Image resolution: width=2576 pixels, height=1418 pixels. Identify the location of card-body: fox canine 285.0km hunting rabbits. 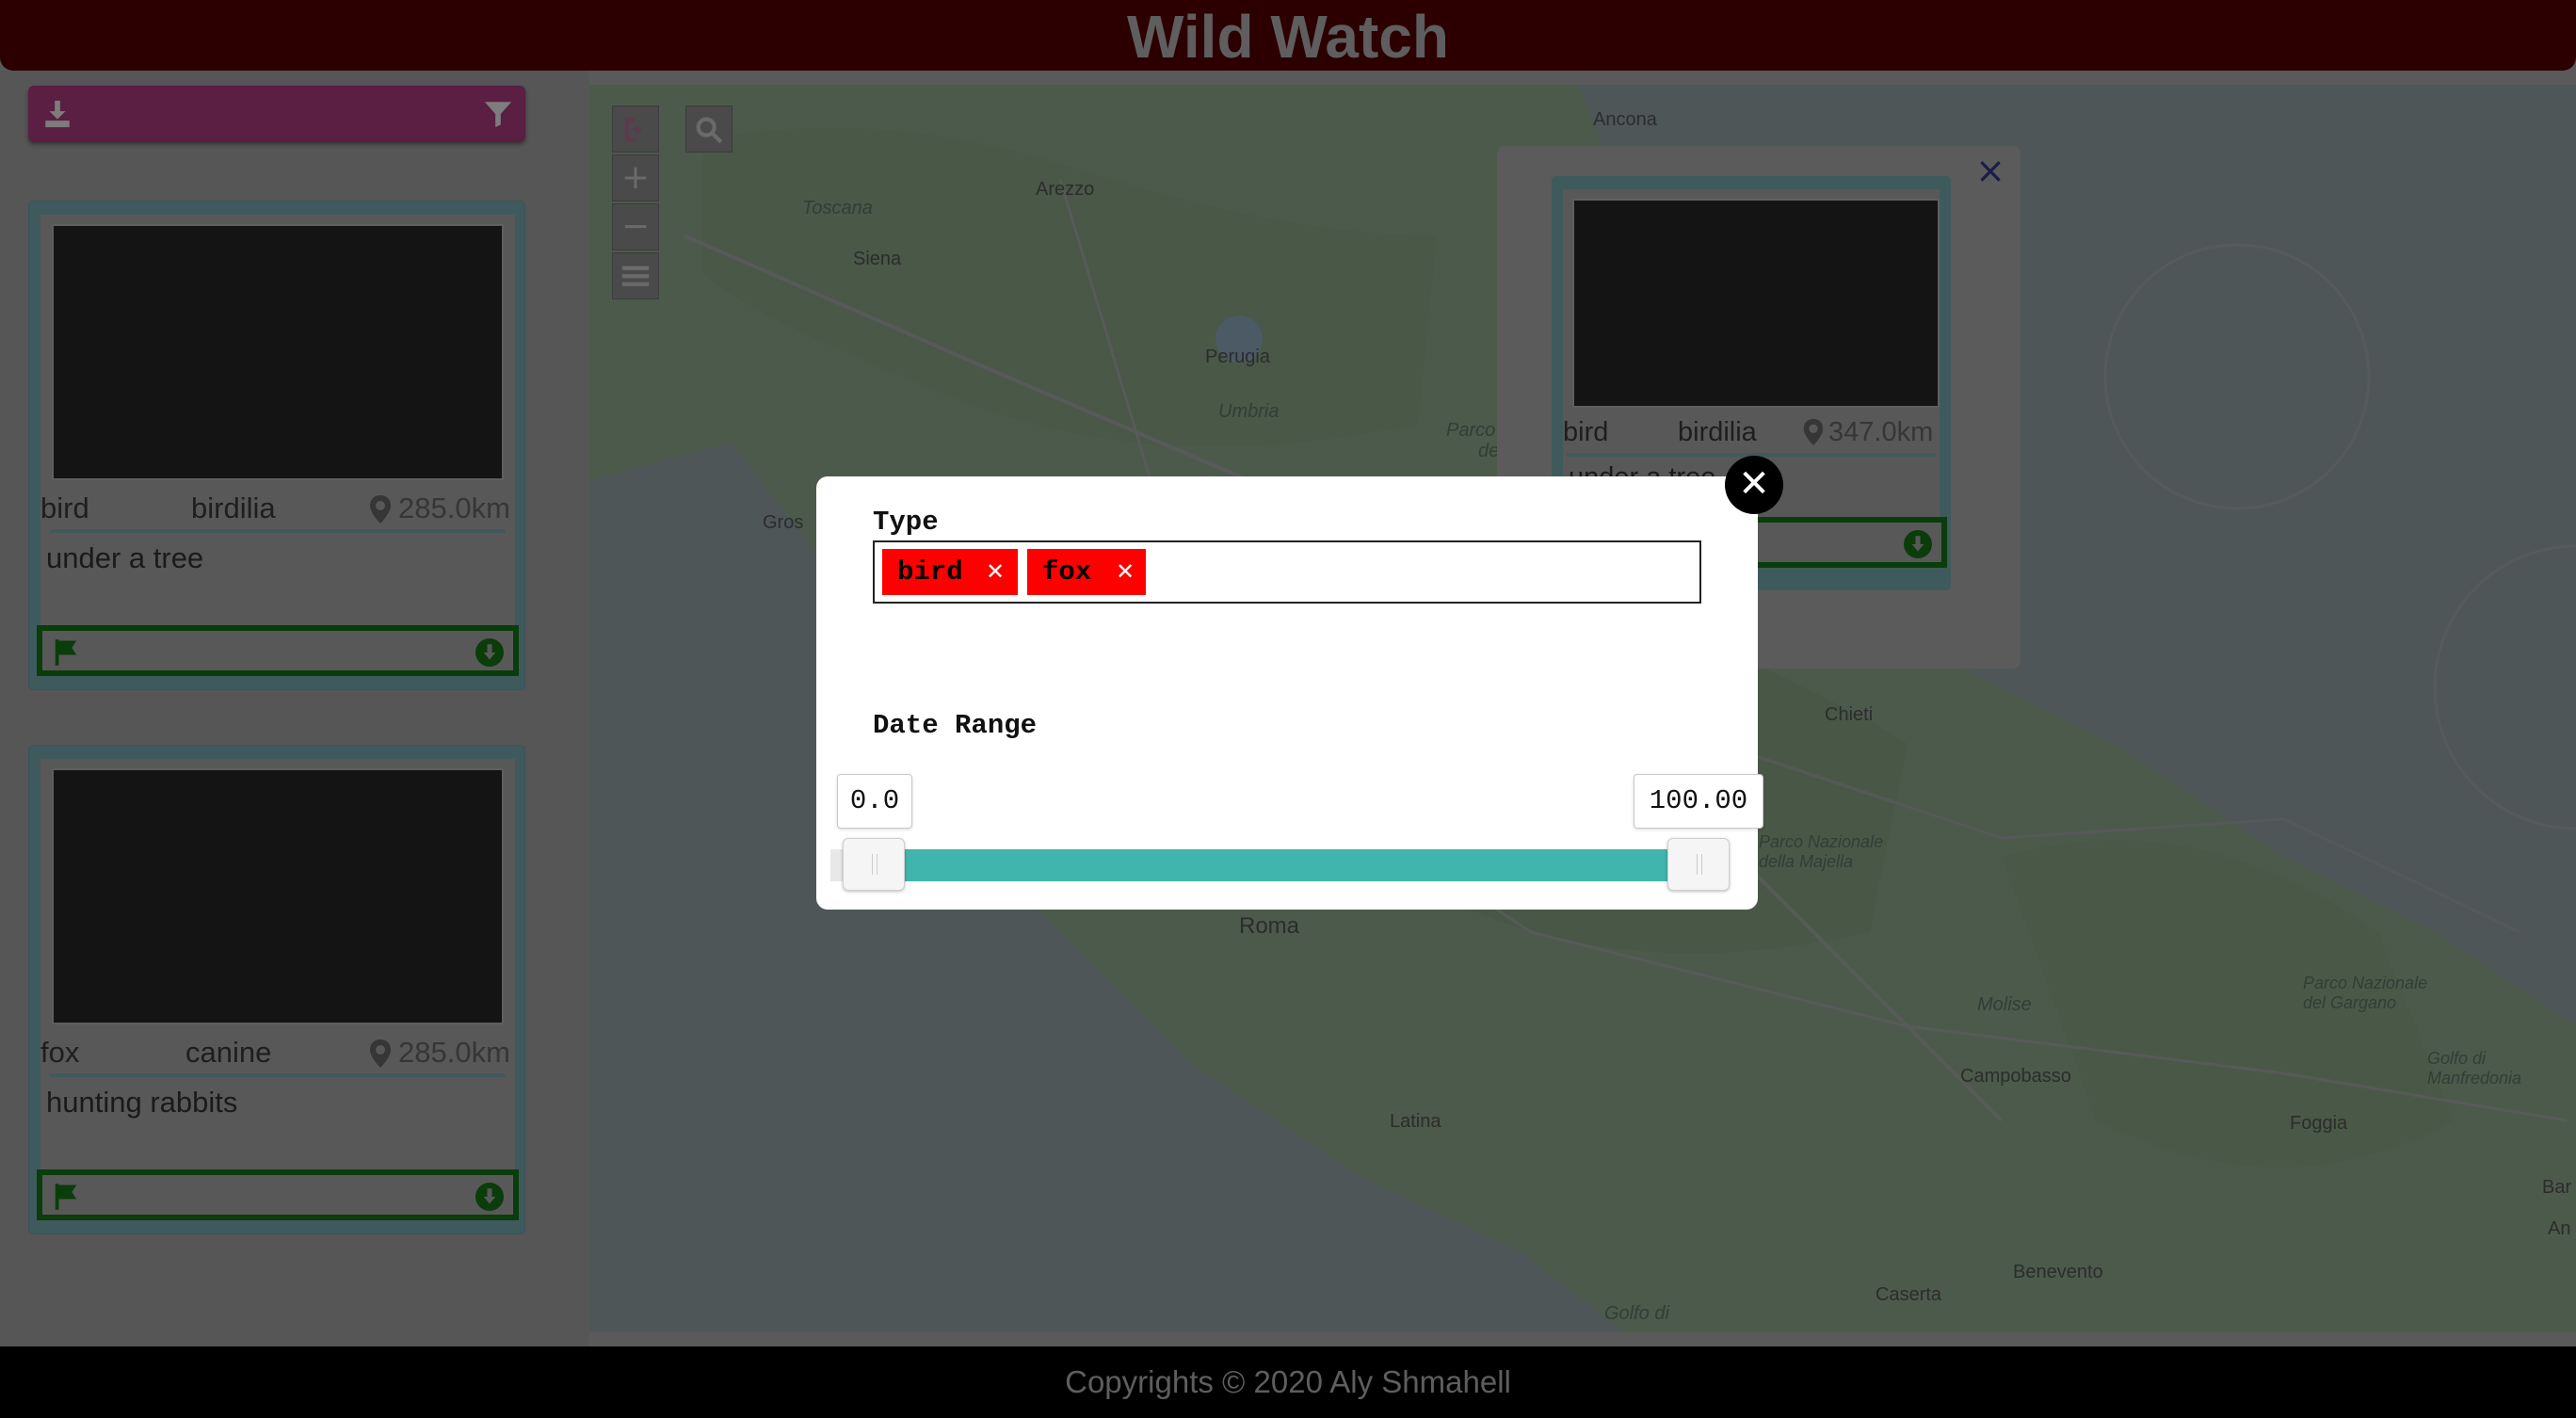
(277, 973).